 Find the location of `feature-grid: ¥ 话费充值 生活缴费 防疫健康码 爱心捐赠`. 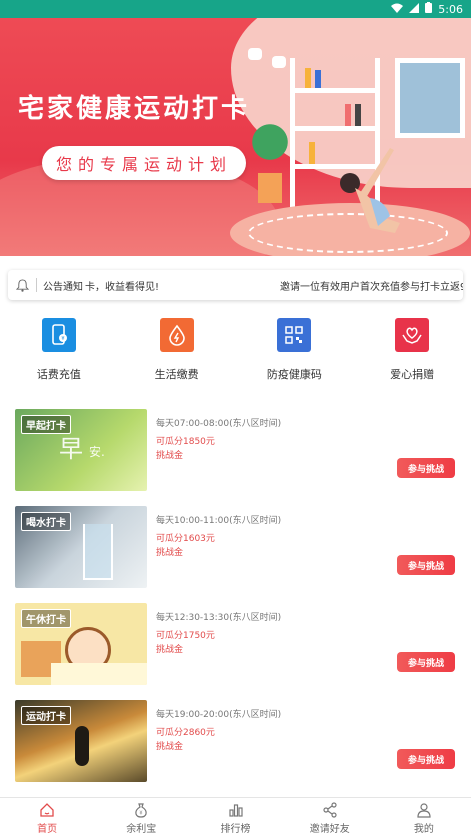

feature-grid: ¥ 话费充值 生活缴费 防疫健康码 爱心捐赠 is located at coordinates (235, 353).